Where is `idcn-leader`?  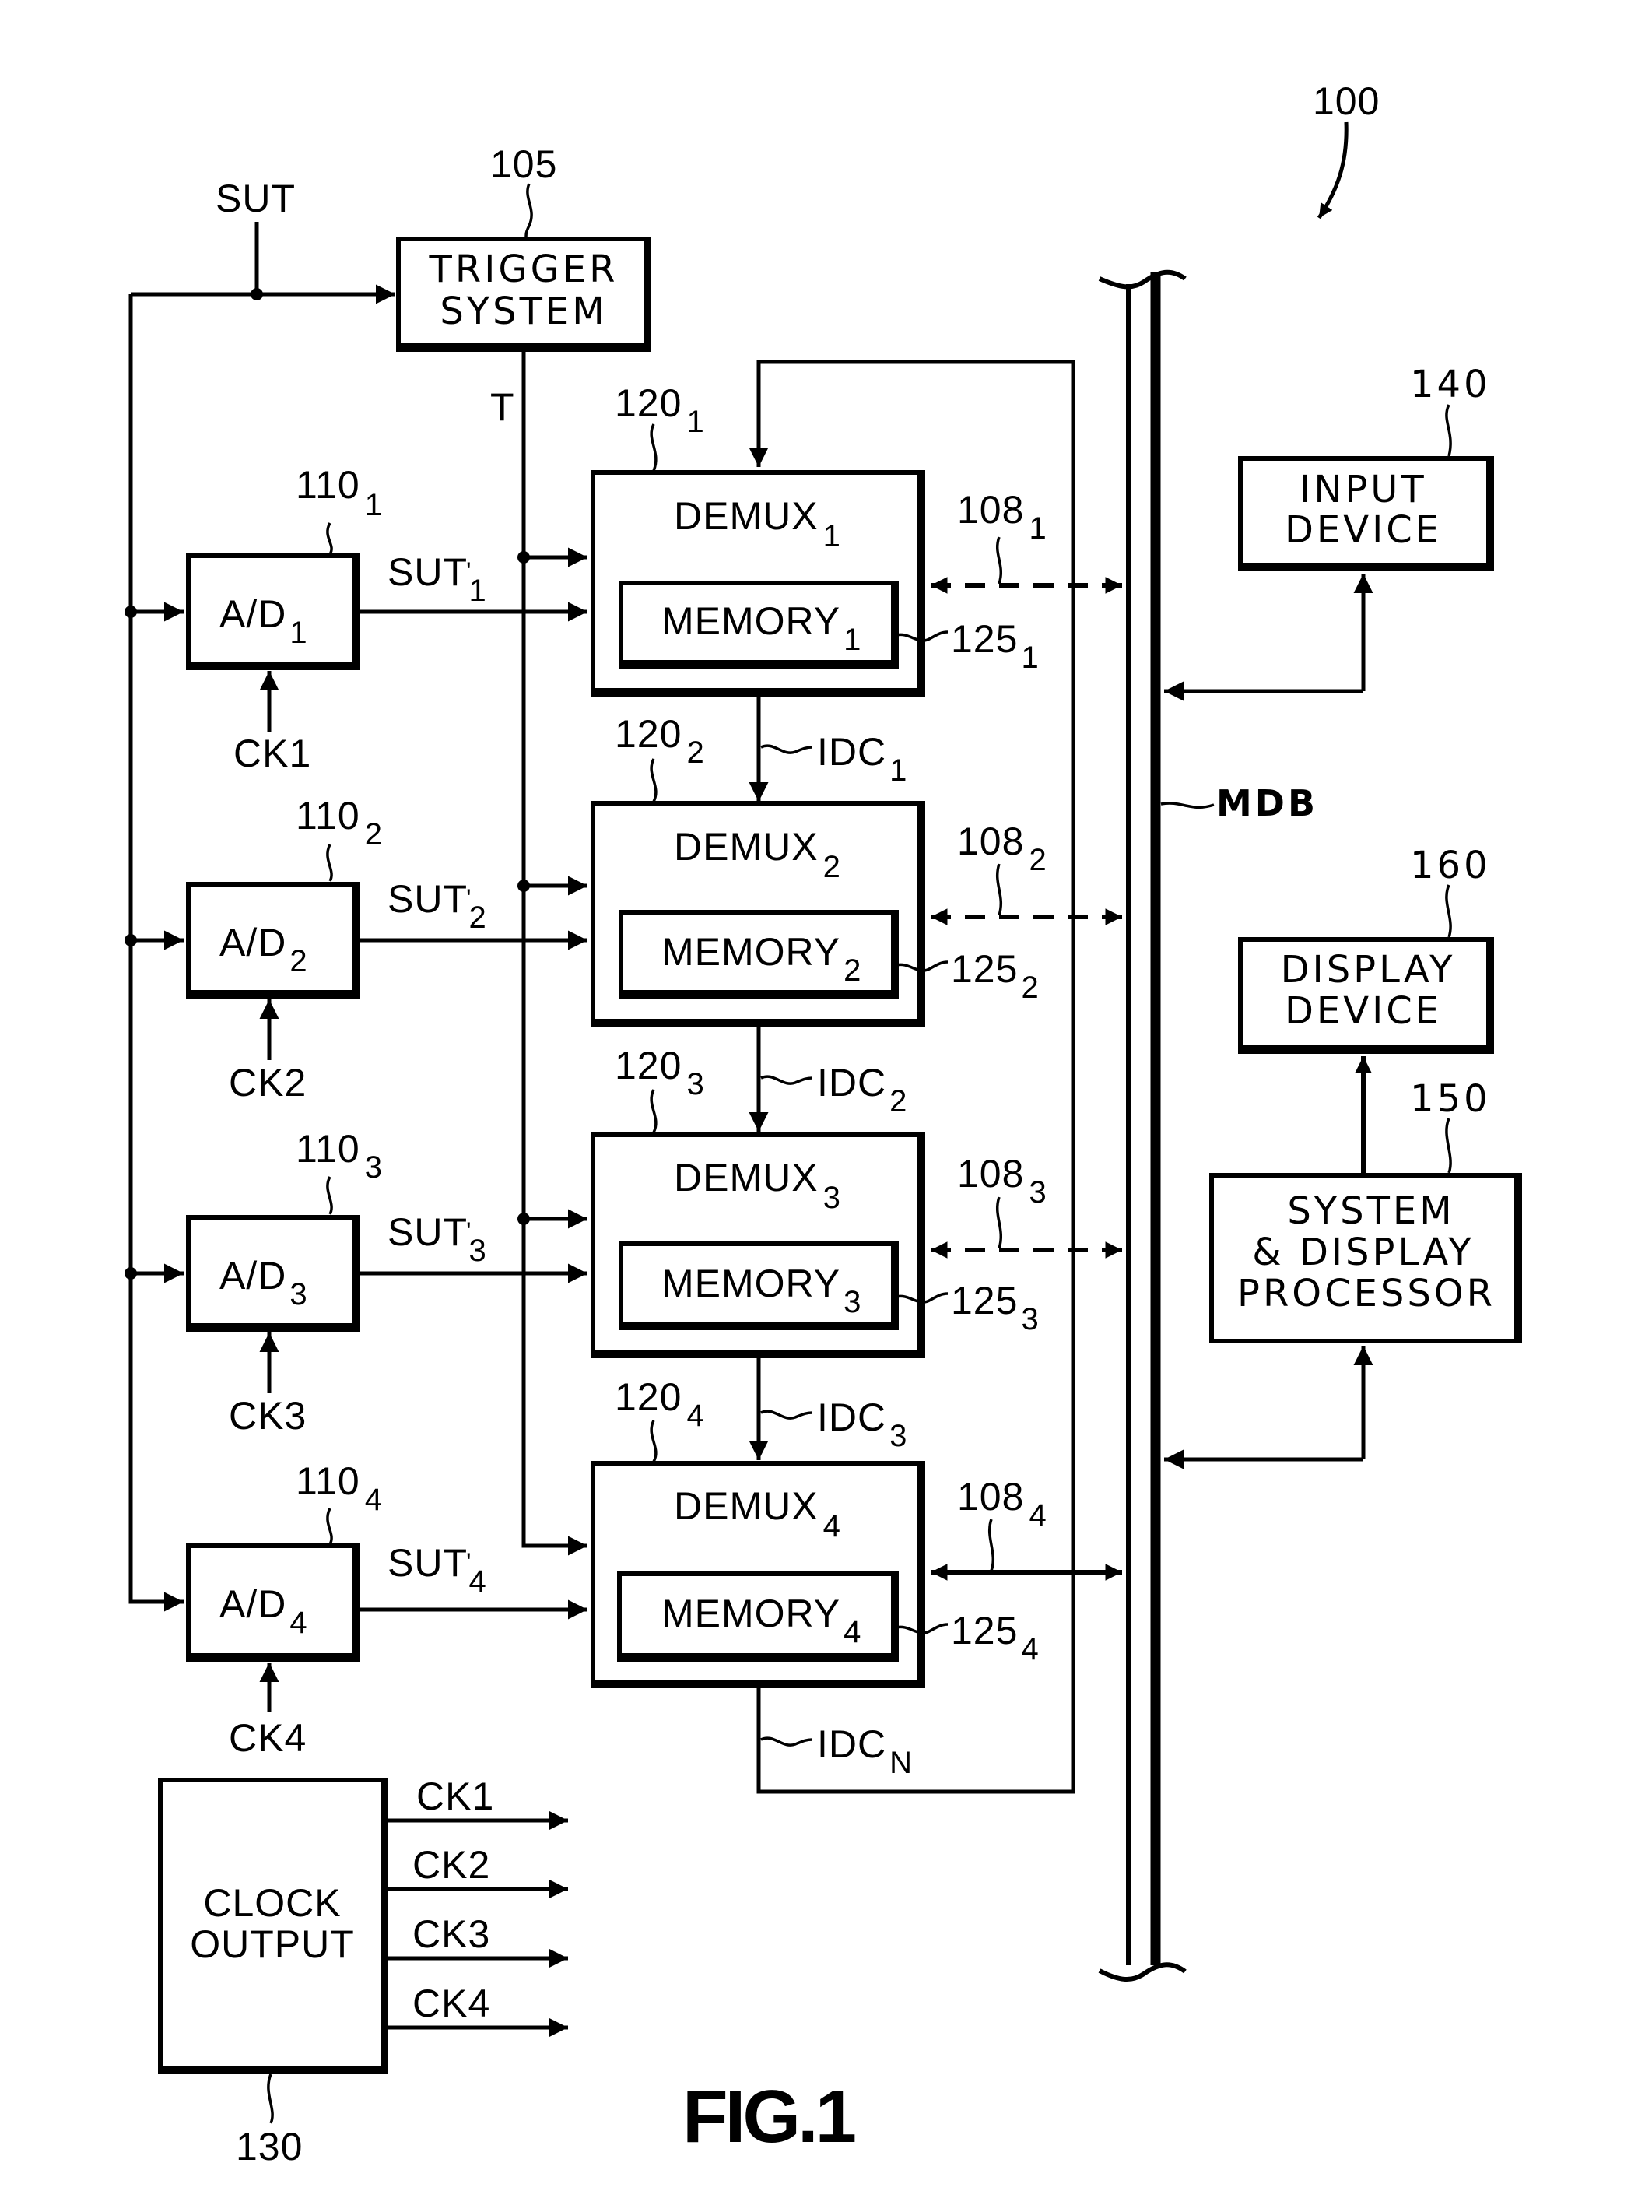
idcn-leader is located at coordinates (786, 1741).